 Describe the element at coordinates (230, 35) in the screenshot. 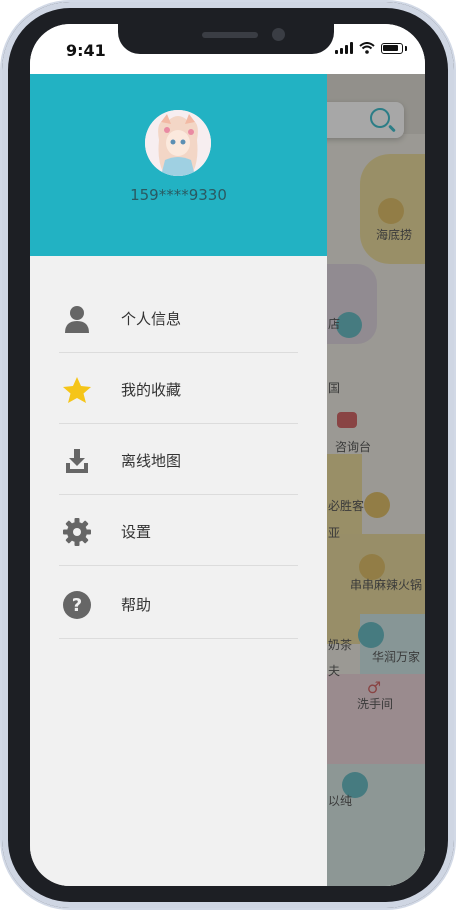

I see `speaker` at that location.